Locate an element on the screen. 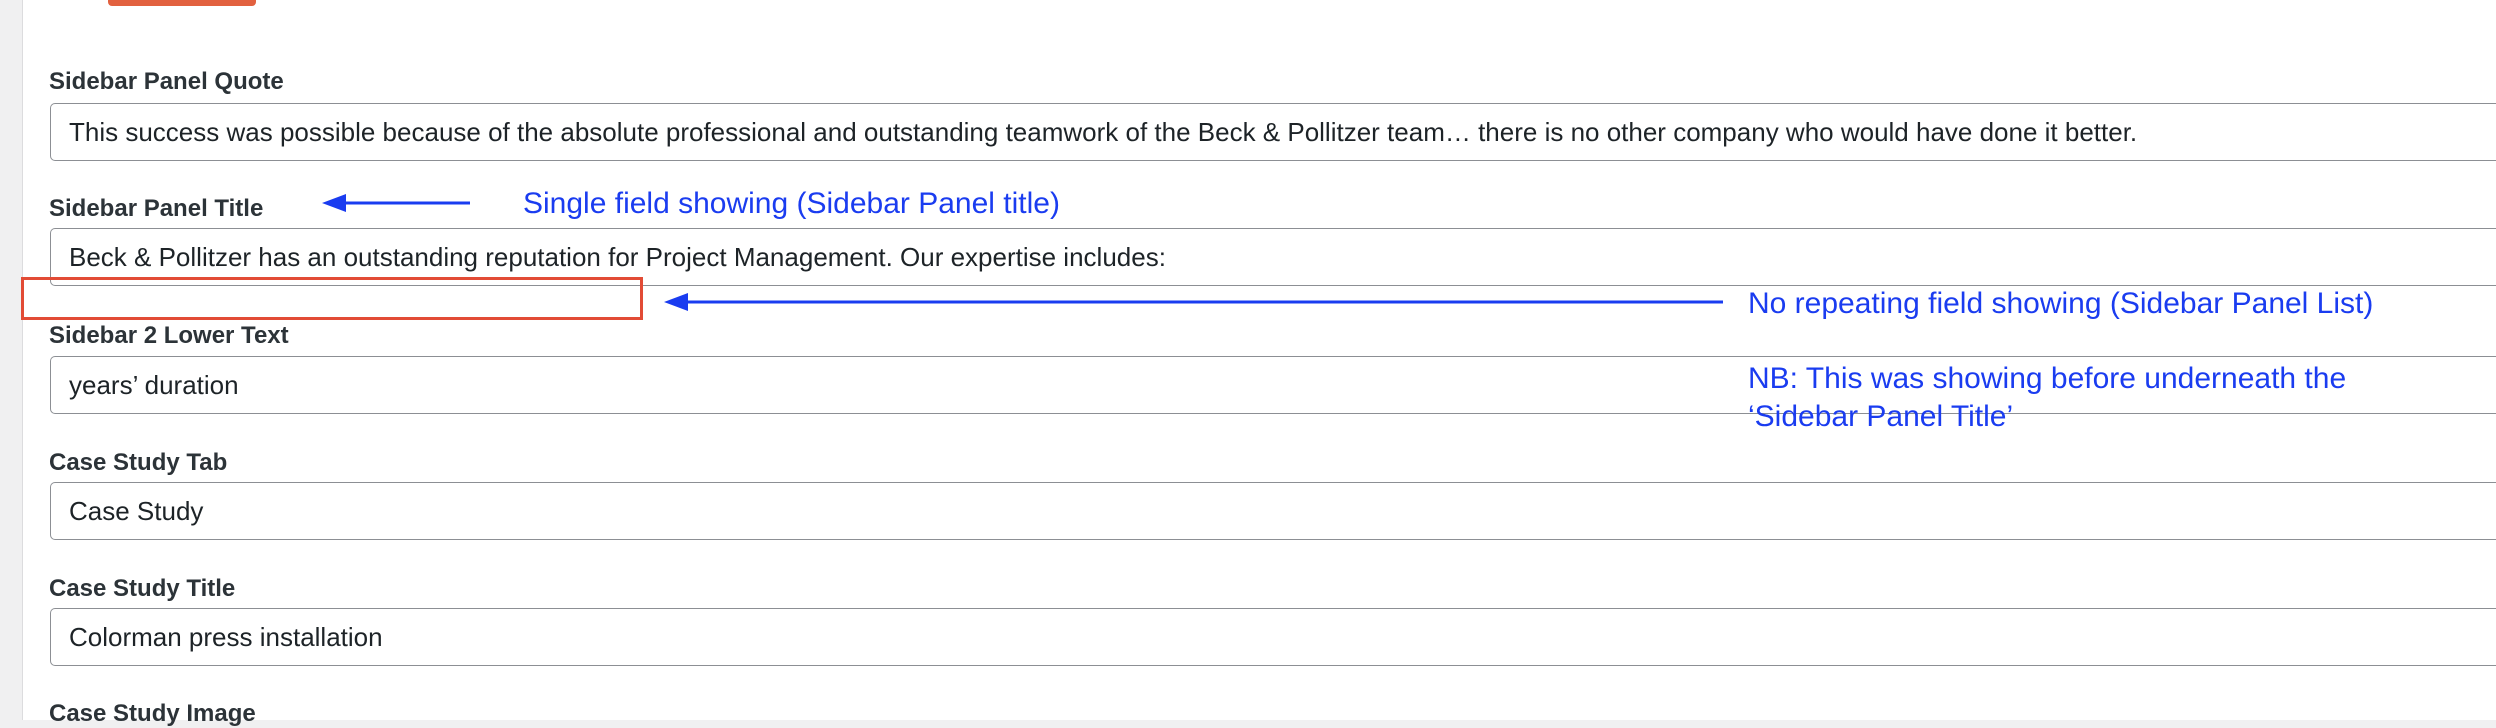 This screenshot has width=2496, height=728. arrow-to-panel-title is located at coordinates (396, 203).